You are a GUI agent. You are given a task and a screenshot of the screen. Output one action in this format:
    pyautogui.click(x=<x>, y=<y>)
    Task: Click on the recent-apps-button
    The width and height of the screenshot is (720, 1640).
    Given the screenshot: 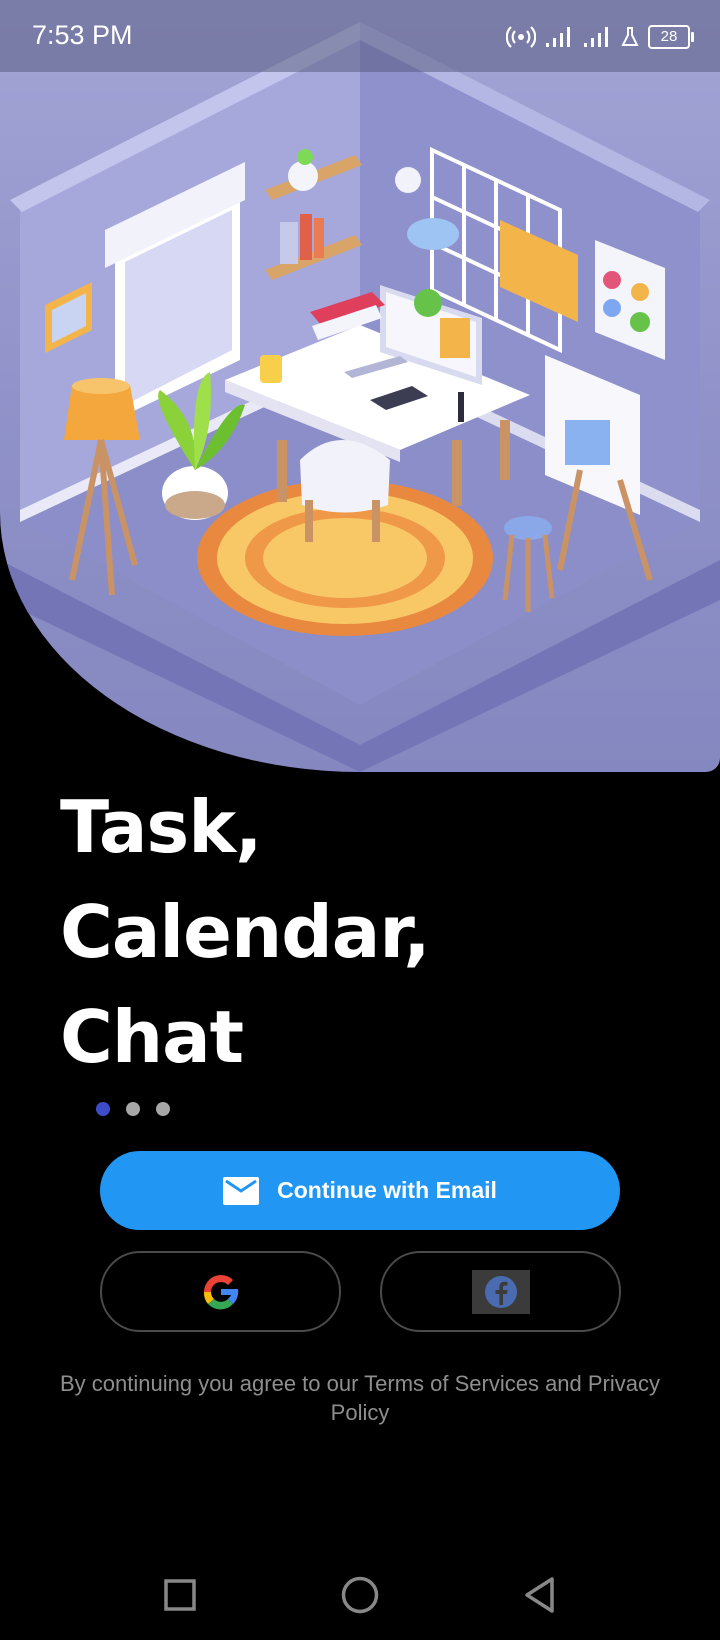 What is the action you would take?
    pyautogui.click(x=180, y=1595)
    